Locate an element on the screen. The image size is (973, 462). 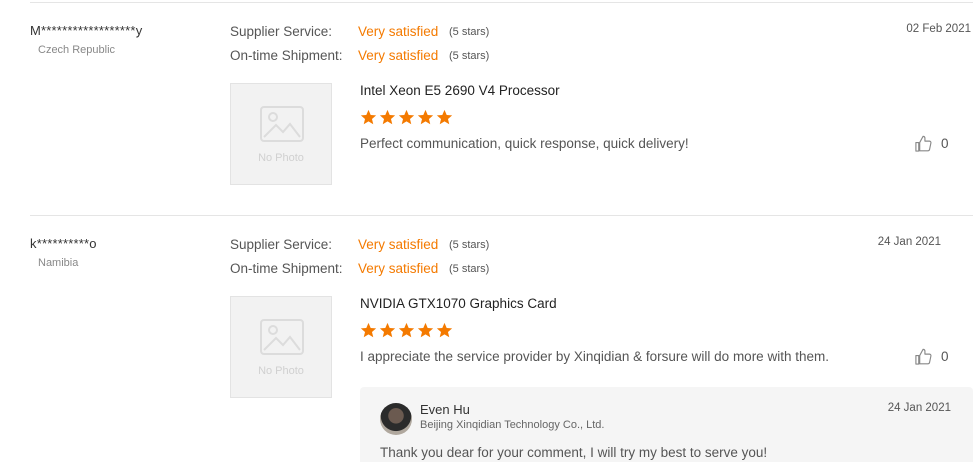
reply-author-name: Even Hu is located at coordinates (445, 409).